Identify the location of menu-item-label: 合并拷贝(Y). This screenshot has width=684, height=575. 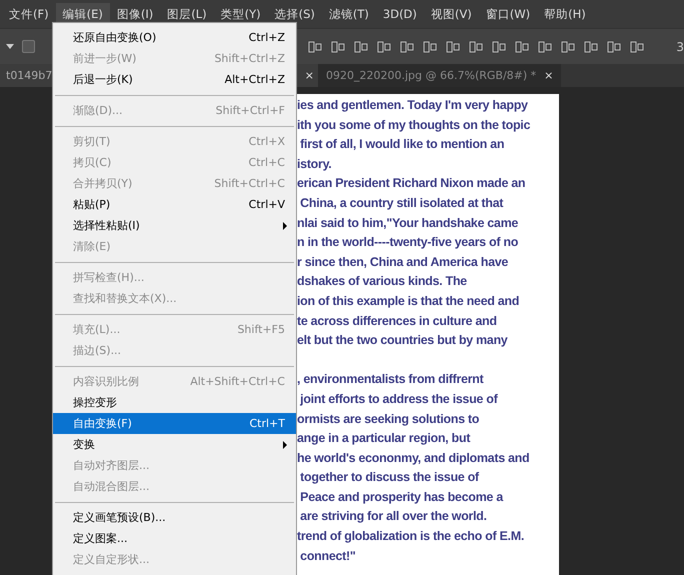
(103, 183).